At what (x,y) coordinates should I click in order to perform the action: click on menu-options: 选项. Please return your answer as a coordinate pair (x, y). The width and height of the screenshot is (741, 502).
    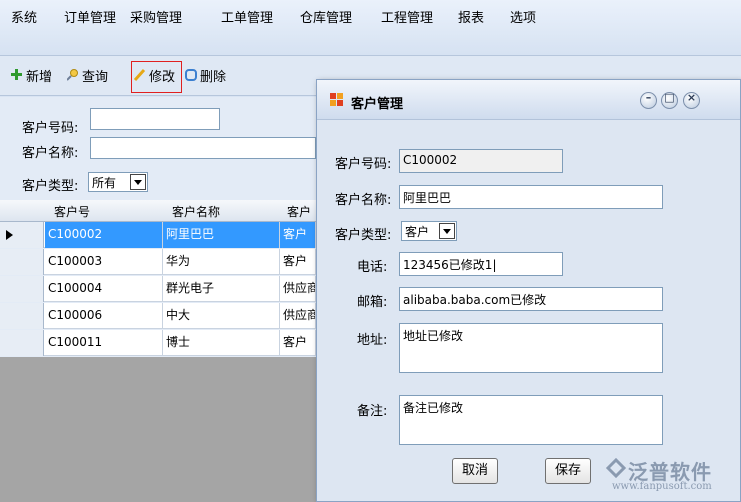
    Looking at the image, I should click on (523, 16).